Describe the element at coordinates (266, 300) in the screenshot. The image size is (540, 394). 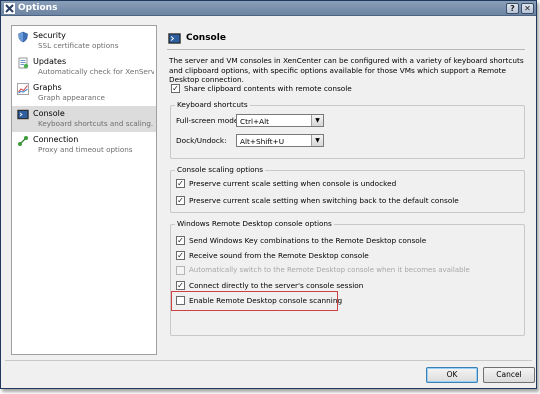
I see `checkbox-label: Enable Remote Desktop console scanning` at that location.